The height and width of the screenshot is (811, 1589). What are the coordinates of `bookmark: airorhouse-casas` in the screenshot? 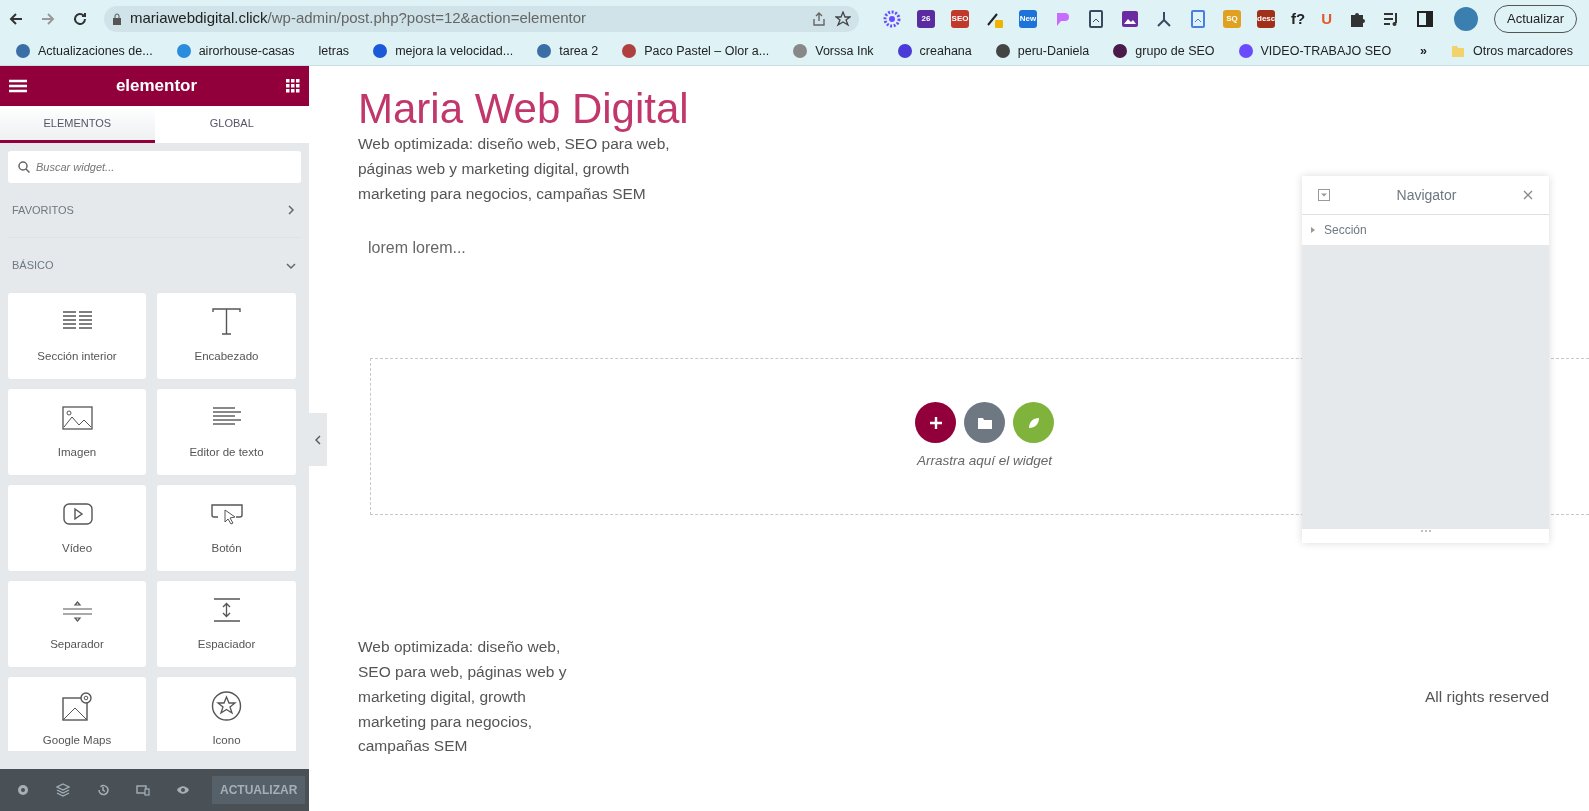 It's located at (235, 51).